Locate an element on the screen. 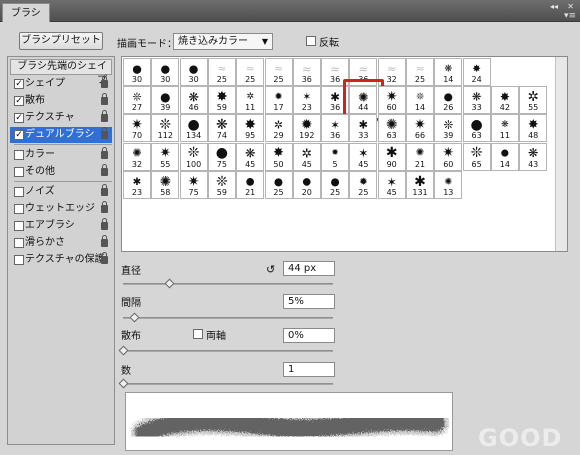  brush-tip-cell: ❋ 46 is located at coordinates (193, 100).